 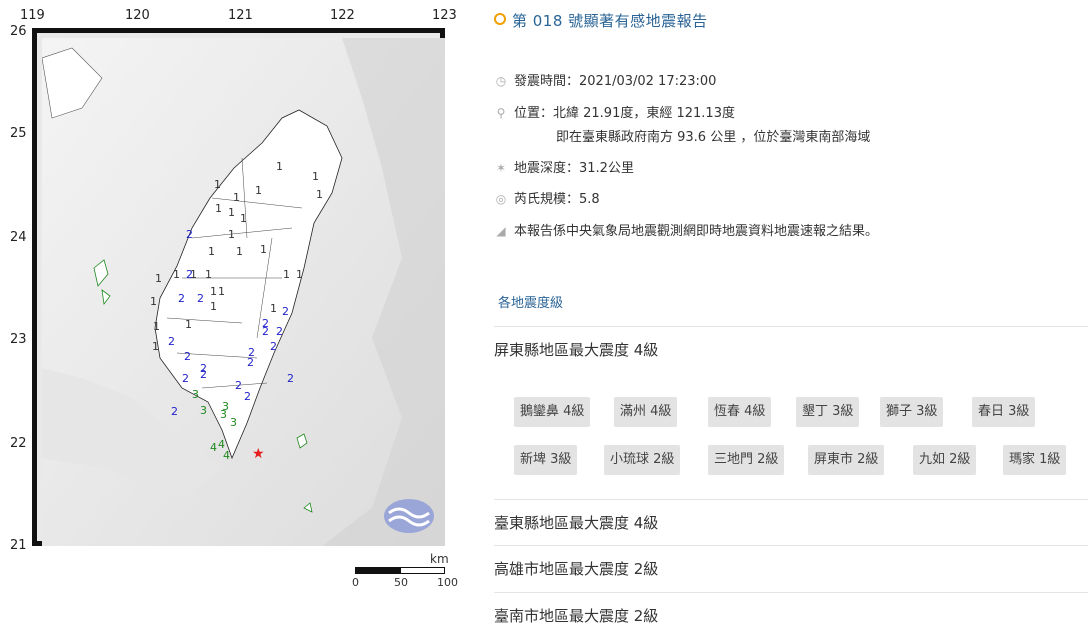 What do you see at coordinates (501, 113) in the screenshot?
I see `map-pin-icon: ⚲` at bounding box center [501, 113].